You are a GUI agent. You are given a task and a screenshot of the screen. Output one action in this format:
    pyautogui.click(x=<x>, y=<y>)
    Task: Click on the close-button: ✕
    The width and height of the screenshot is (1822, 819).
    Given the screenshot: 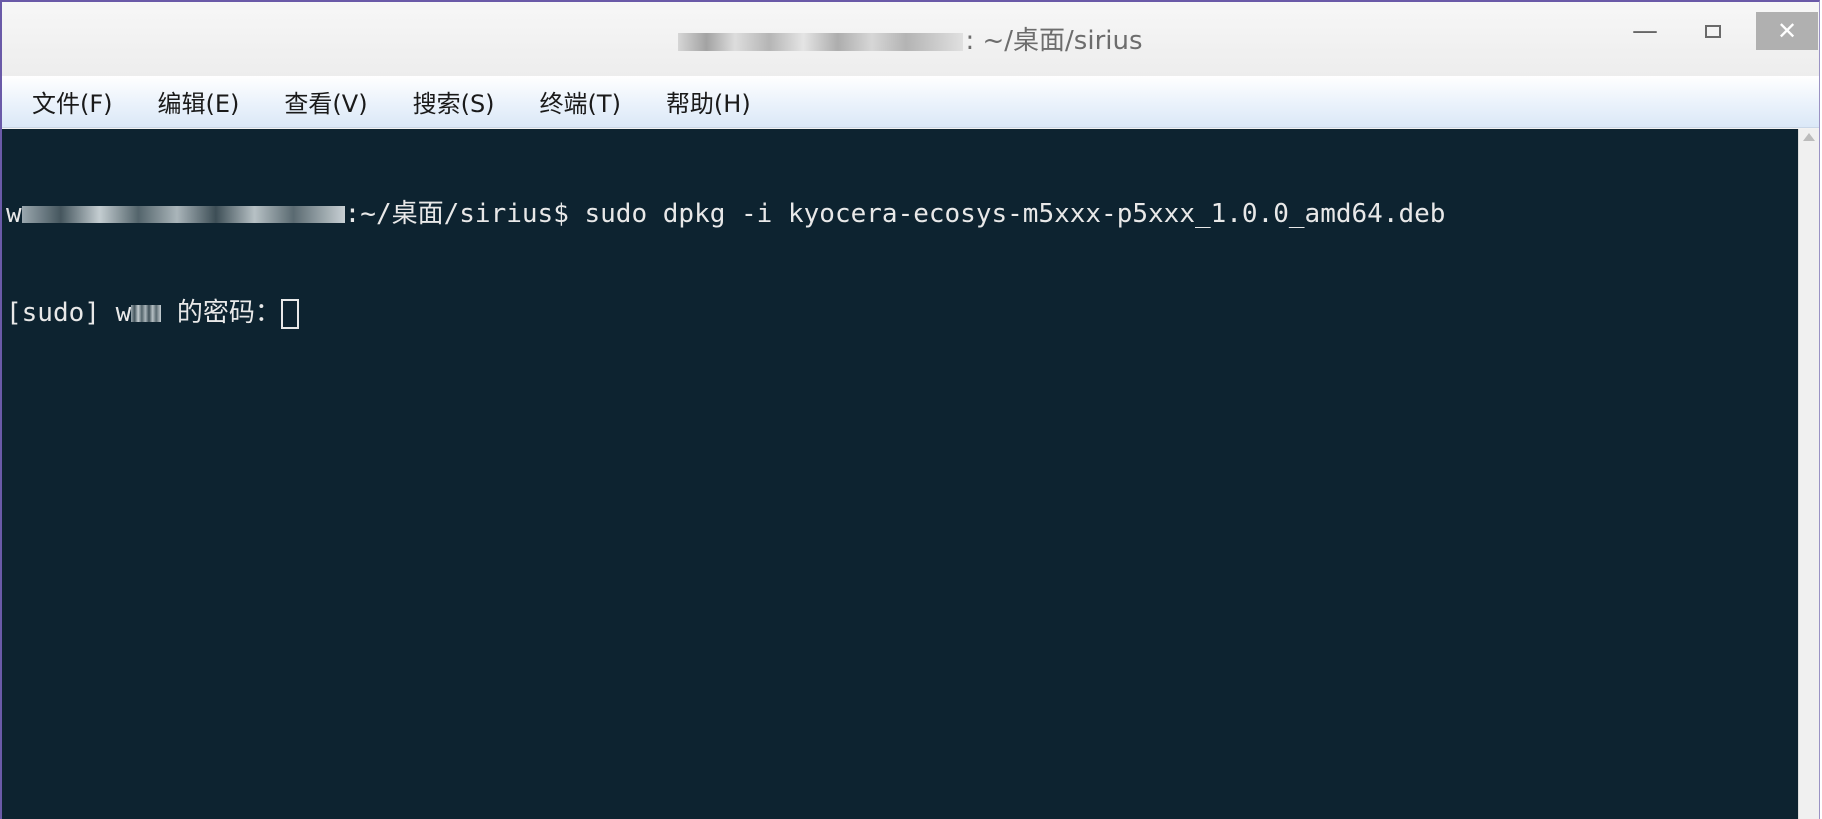 What is the action you would take?
    pyautogui.click(x=1787, y=31)
    